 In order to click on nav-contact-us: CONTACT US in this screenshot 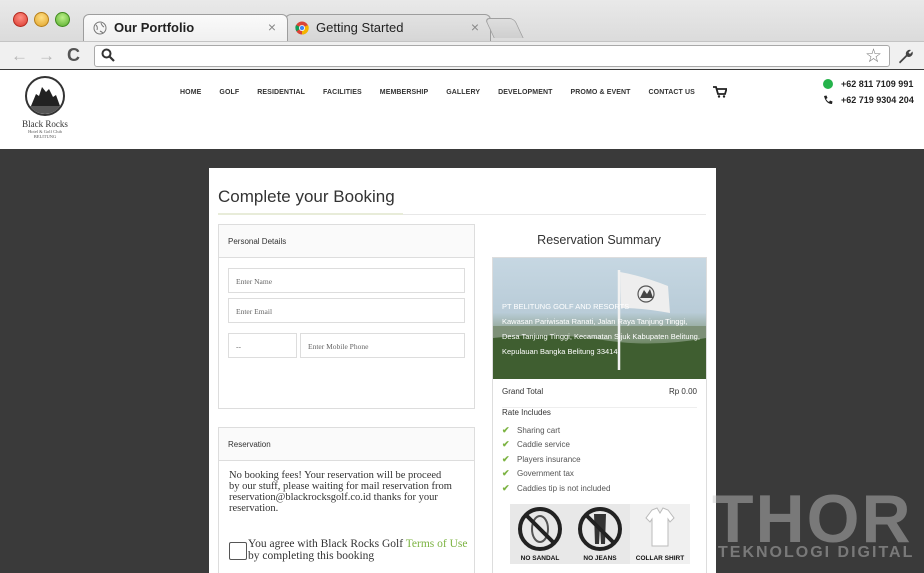, I will do `click(672, 92)`.